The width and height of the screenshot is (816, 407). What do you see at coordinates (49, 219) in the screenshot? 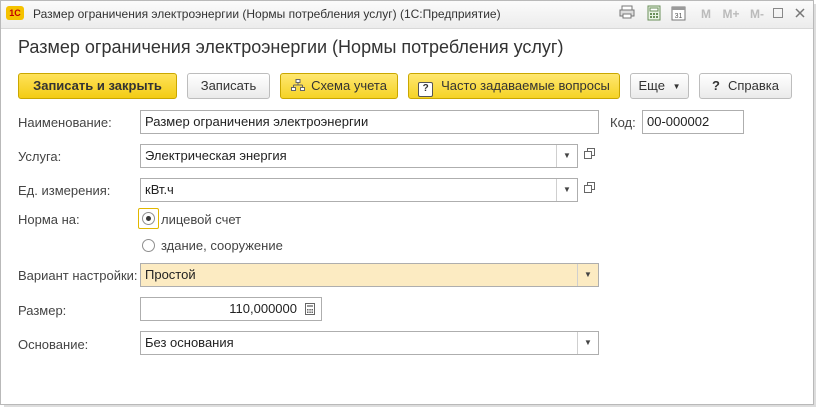
I see `norm-label: Норма на:` at bounding box center [49, 219].